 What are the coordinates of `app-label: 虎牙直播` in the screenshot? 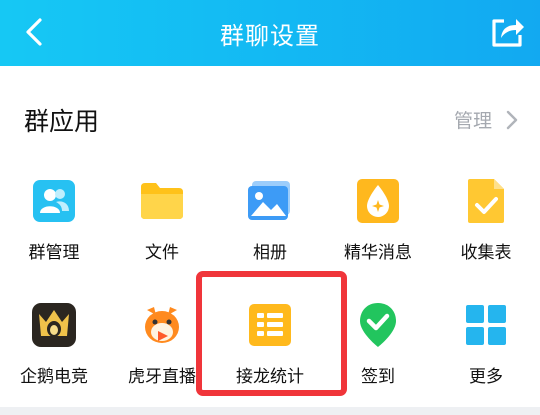 It's located at (162, 377).